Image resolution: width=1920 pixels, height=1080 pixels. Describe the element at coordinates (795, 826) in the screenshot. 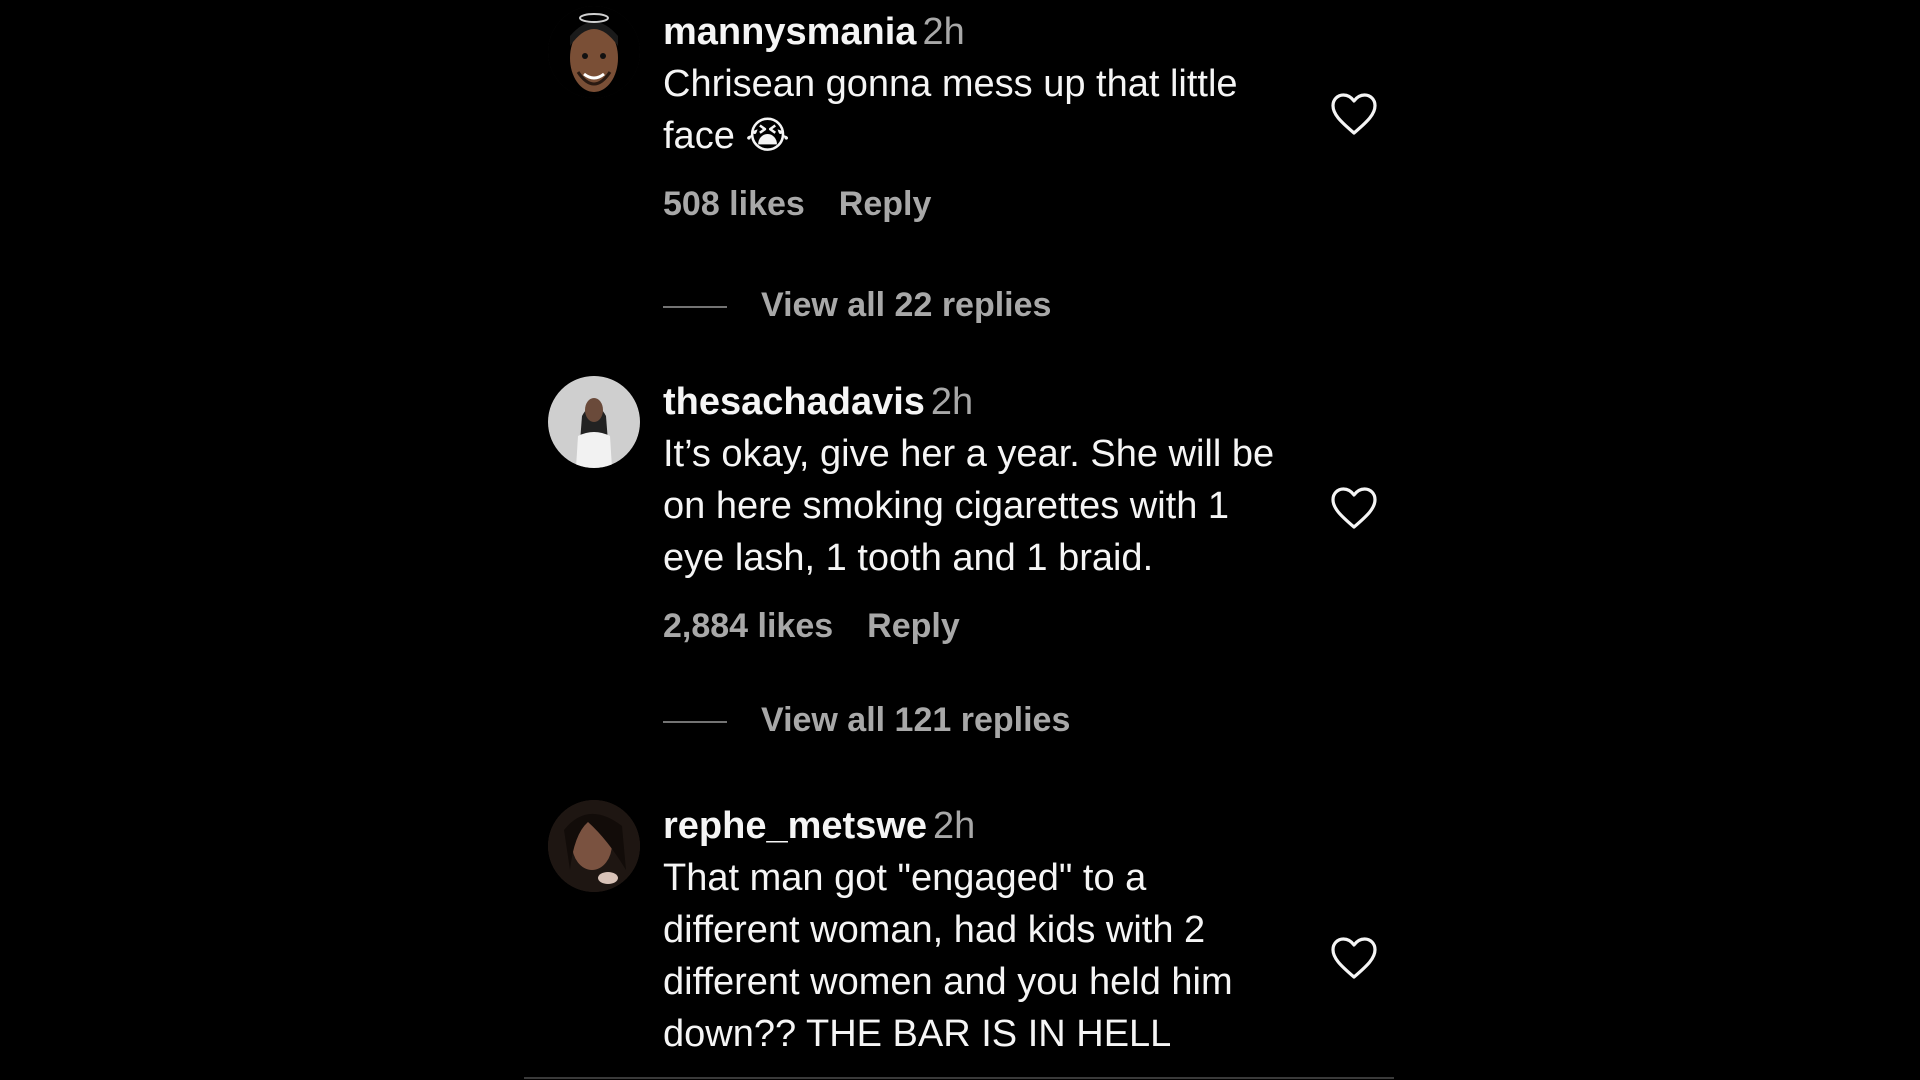

I see `username-link: rephe_metswe` at that location.